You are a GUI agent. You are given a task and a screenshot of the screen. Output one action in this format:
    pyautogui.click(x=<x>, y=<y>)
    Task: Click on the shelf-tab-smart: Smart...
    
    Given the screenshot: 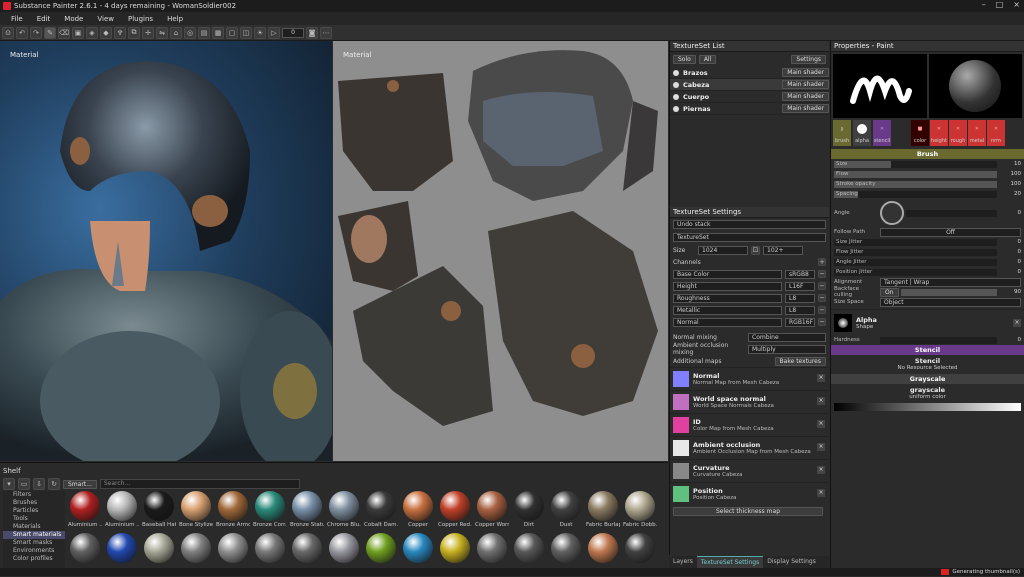 What is the action you would take?
    pyautogui.click(x=80, y=484)
    